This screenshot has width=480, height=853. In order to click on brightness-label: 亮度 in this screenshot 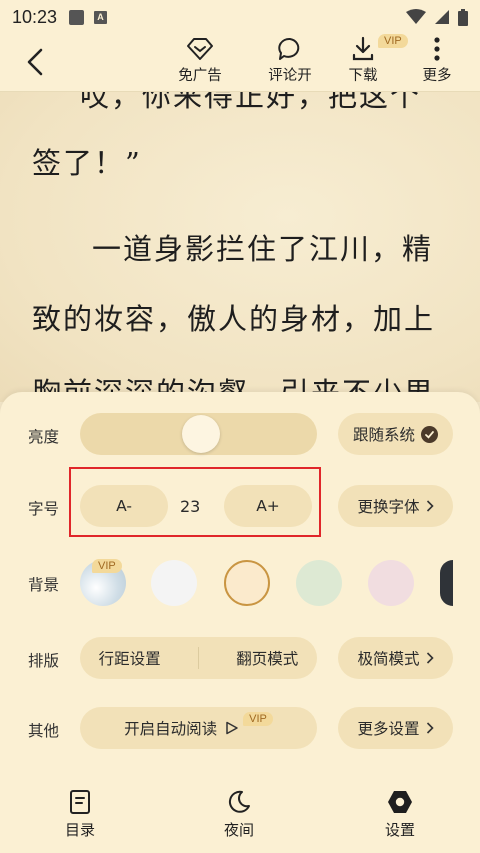, I will do `click(44, 437)`.